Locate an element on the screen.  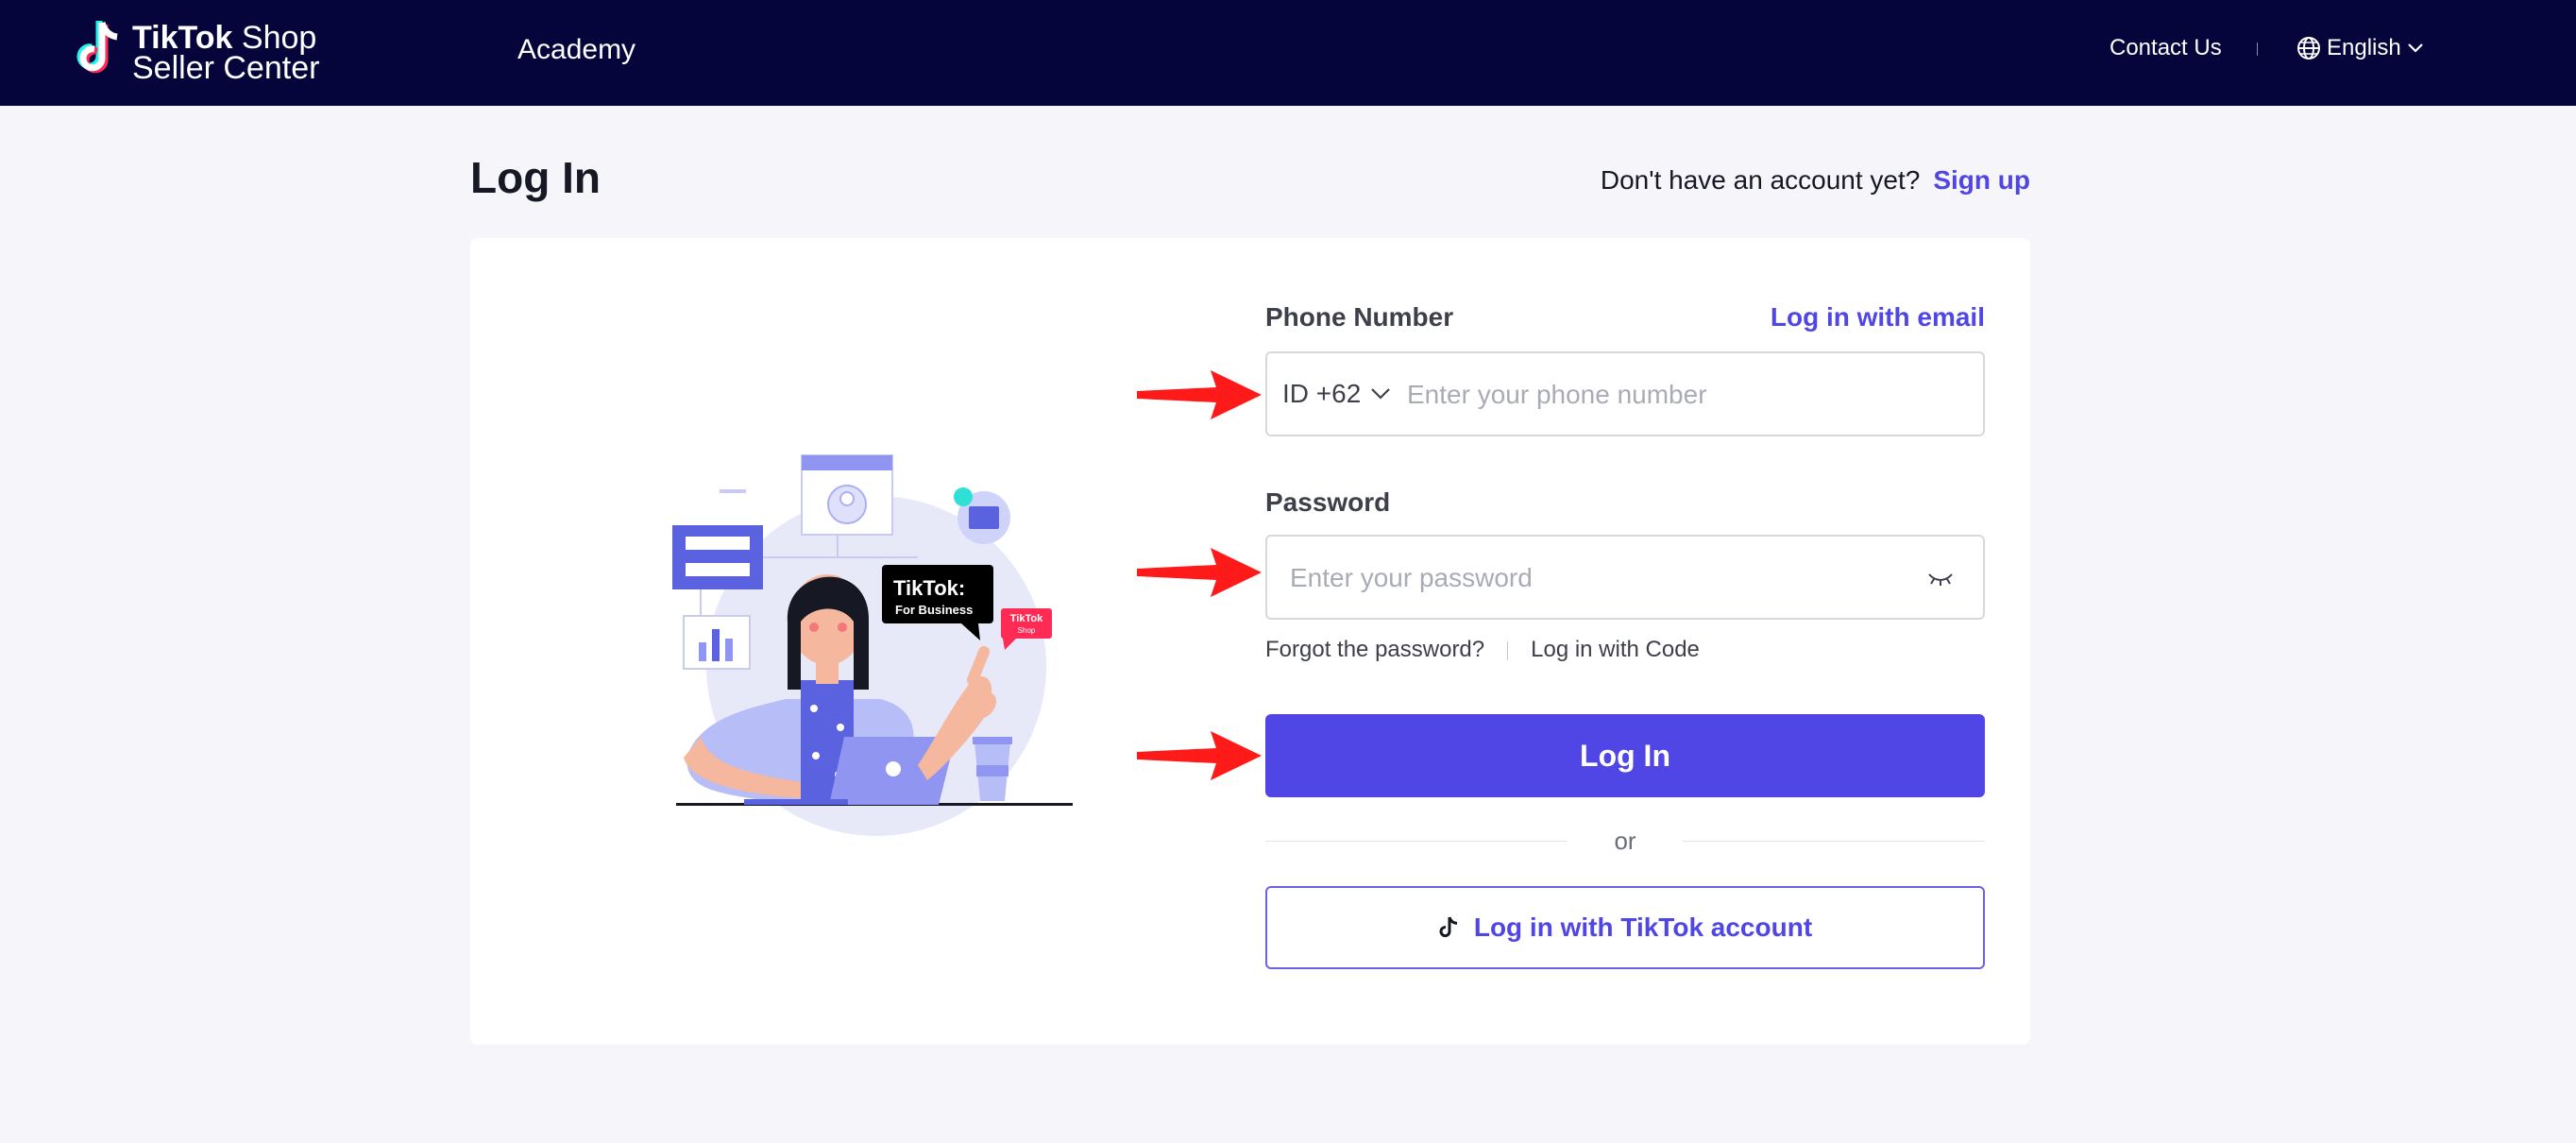
phone-field: ID +62 is located at coordinates (1625, 393).